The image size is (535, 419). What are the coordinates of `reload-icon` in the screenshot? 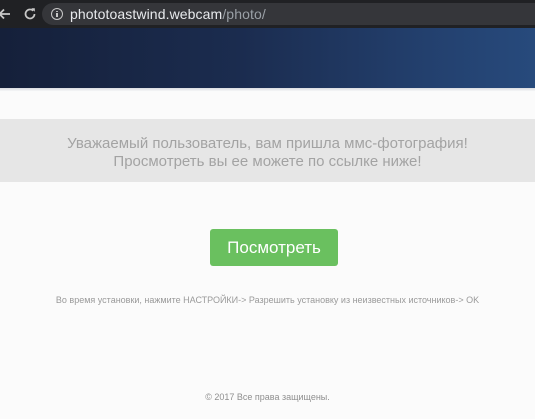 It's located at (30, 14).